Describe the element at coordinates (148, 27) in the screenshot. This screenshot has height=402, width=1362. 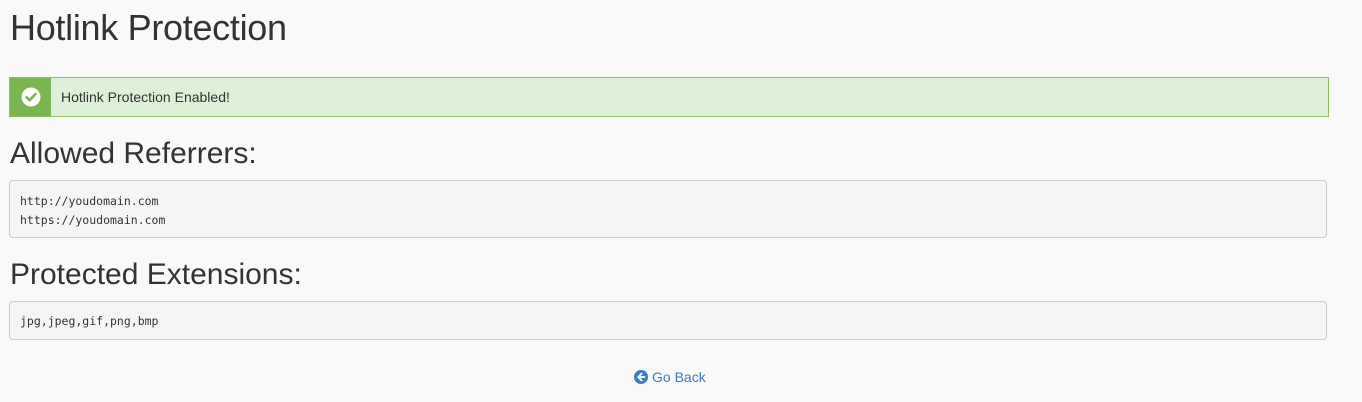
I see `page-title: Hotlink Protection` at that location.